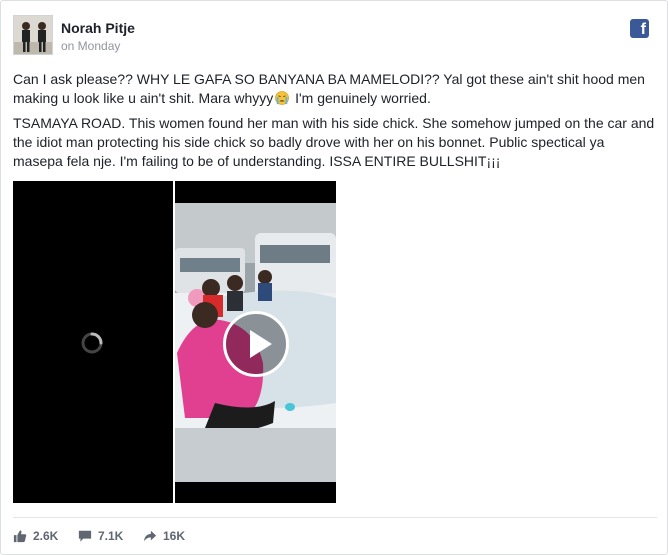  I want to click on speech-bubble-icon, so click(85, 536).